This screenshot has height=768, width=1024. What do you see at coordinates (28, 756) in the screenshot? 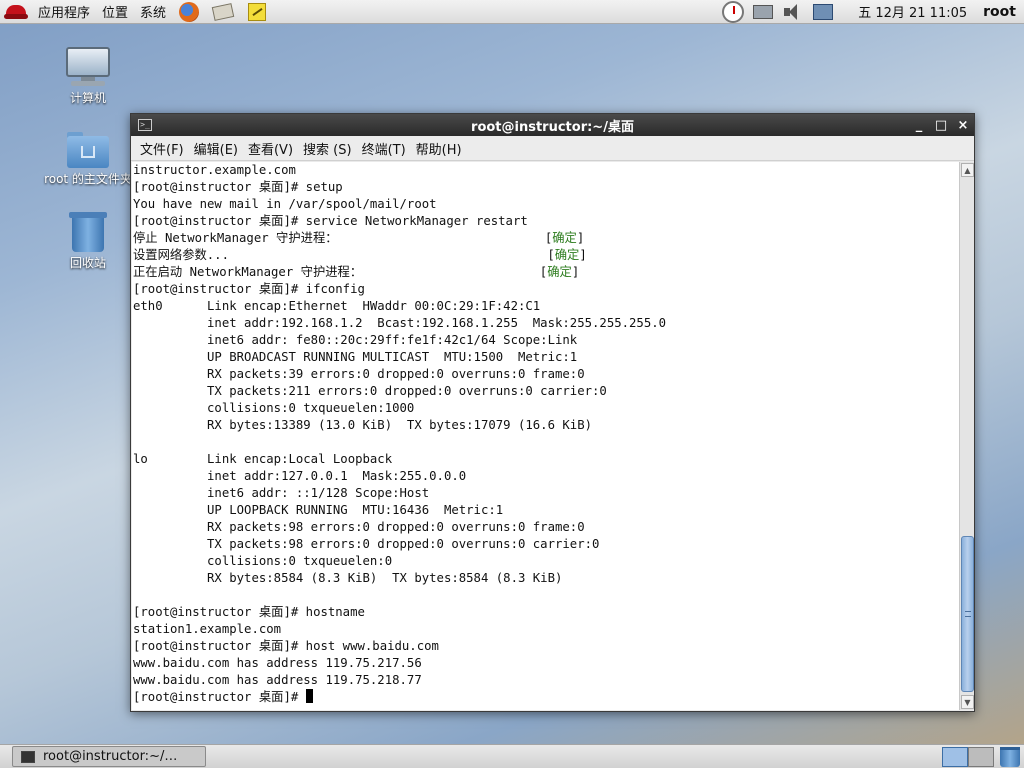
I see `terminal-icon` at bounding box center [28, 756].